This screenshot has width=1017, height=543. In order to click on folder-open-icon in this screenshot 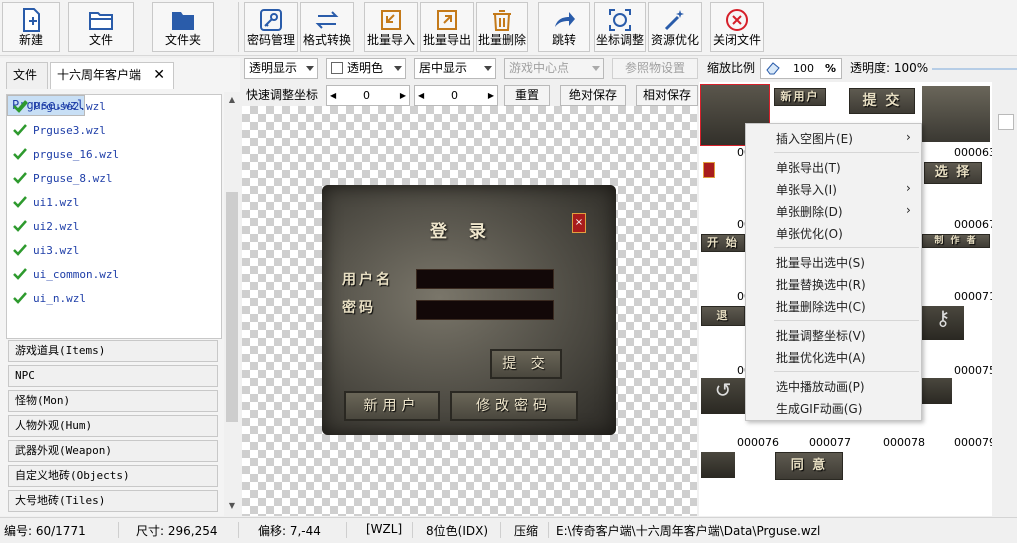, I will do `click(101, 21)`.